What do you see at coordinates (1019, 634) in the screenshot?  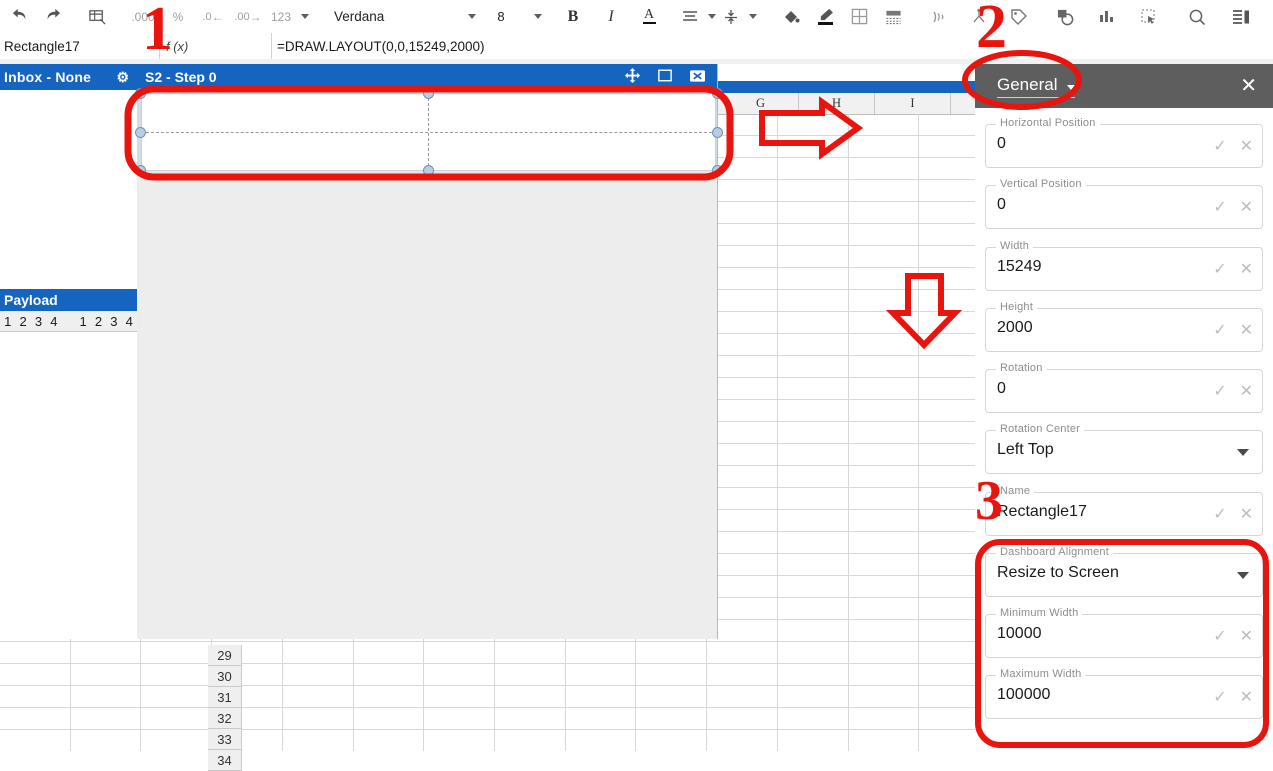 I see `property-field-value: 10000` at bounding box center [1019, 634].